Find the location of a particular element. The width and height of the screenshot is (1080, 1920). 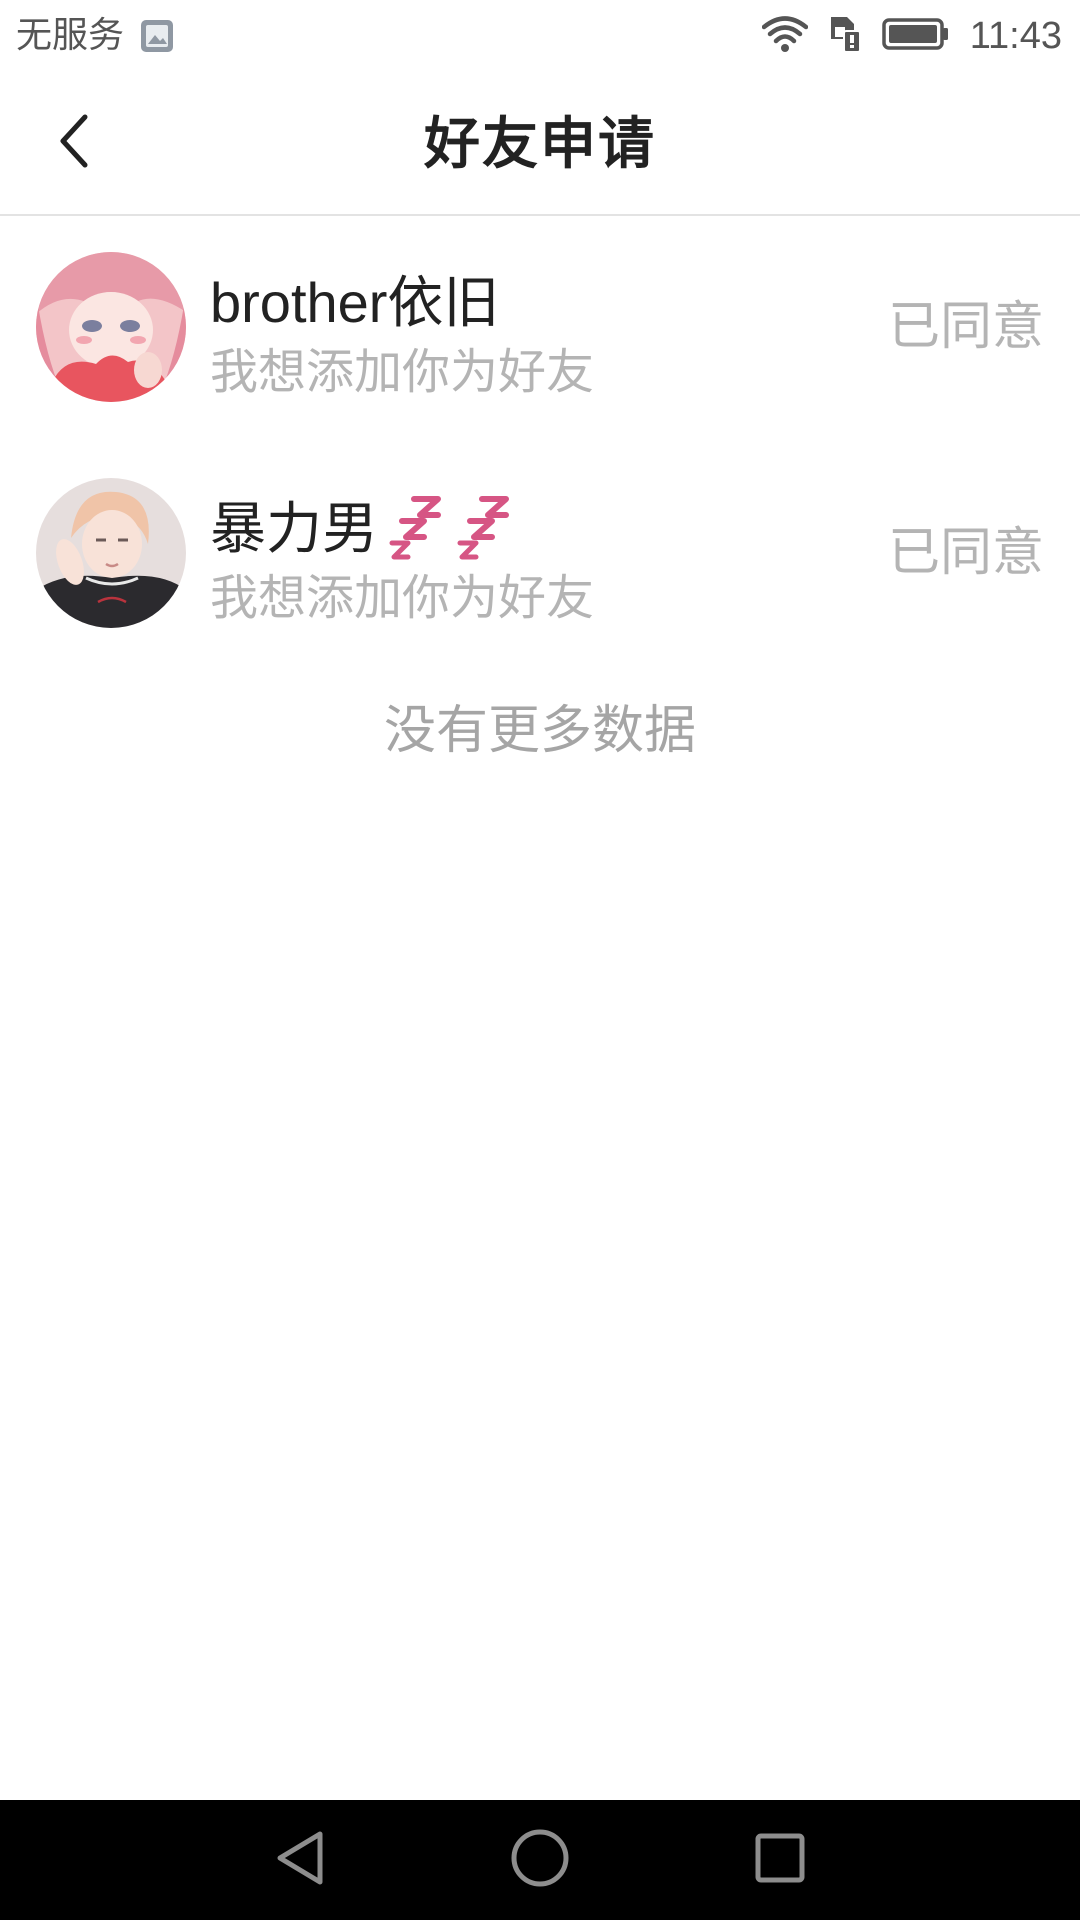

photo-icon is located at coordinates (157, 36).